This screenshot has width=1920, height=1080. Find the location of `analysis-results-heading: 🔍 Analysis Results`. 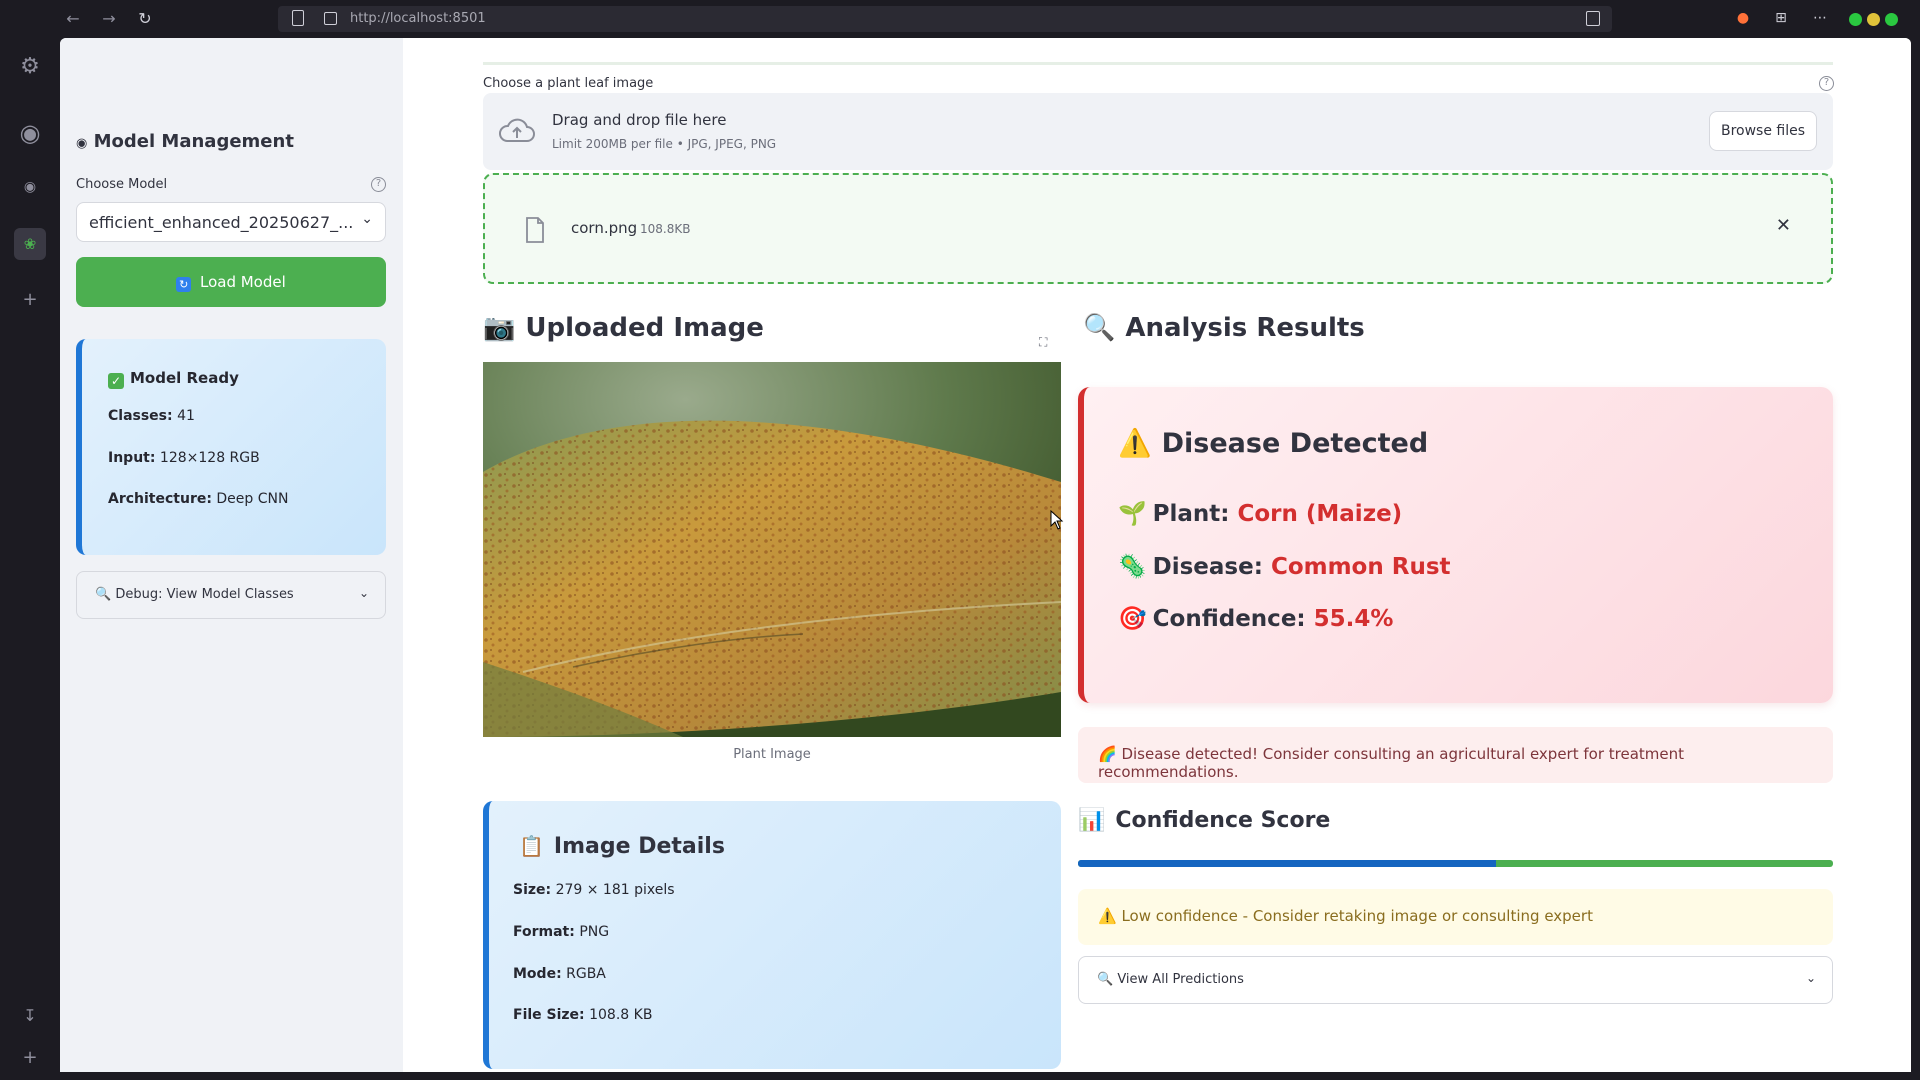

analysis-results-heading: 🔍 Analysis Results is located at coordinates (1224, 328).